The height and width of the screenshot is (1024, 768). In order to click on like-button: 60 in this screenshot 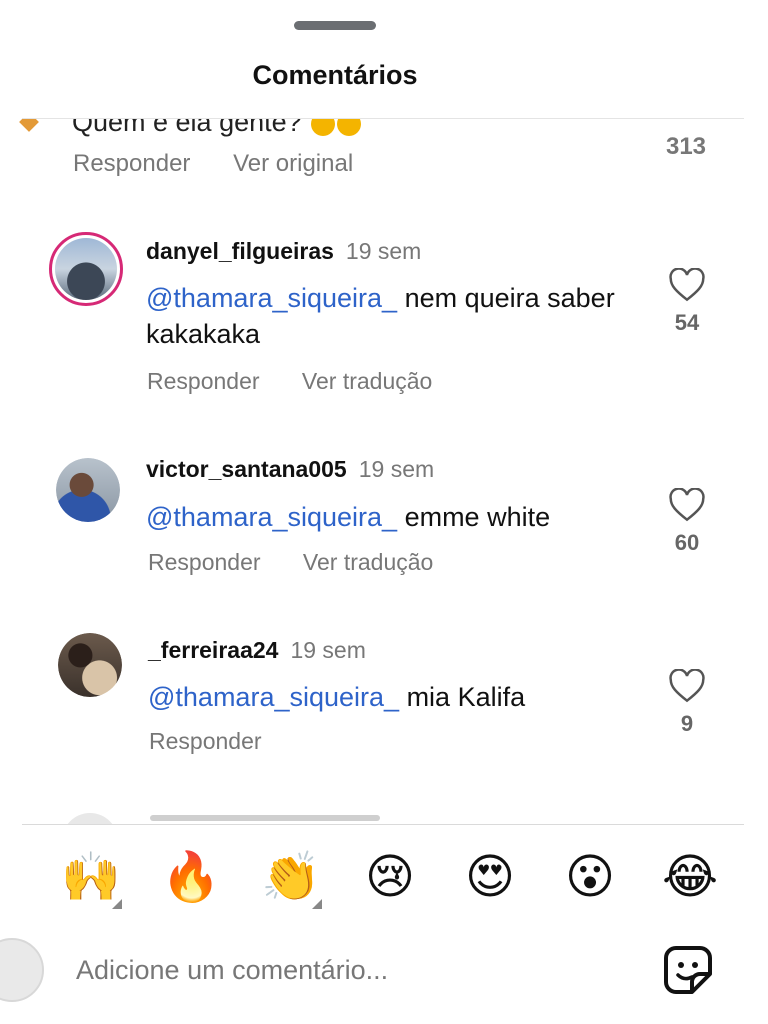, I will do `click(687, 522)`.